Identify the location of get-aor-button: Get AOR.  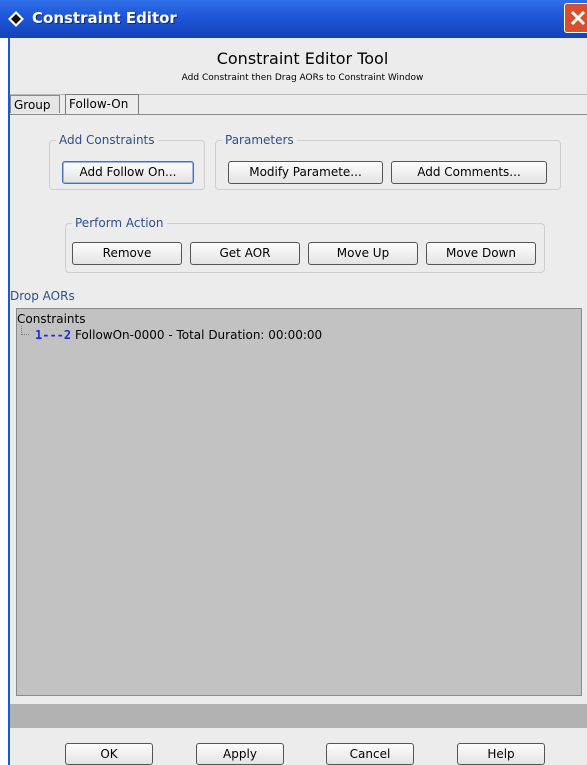
(245, 253).